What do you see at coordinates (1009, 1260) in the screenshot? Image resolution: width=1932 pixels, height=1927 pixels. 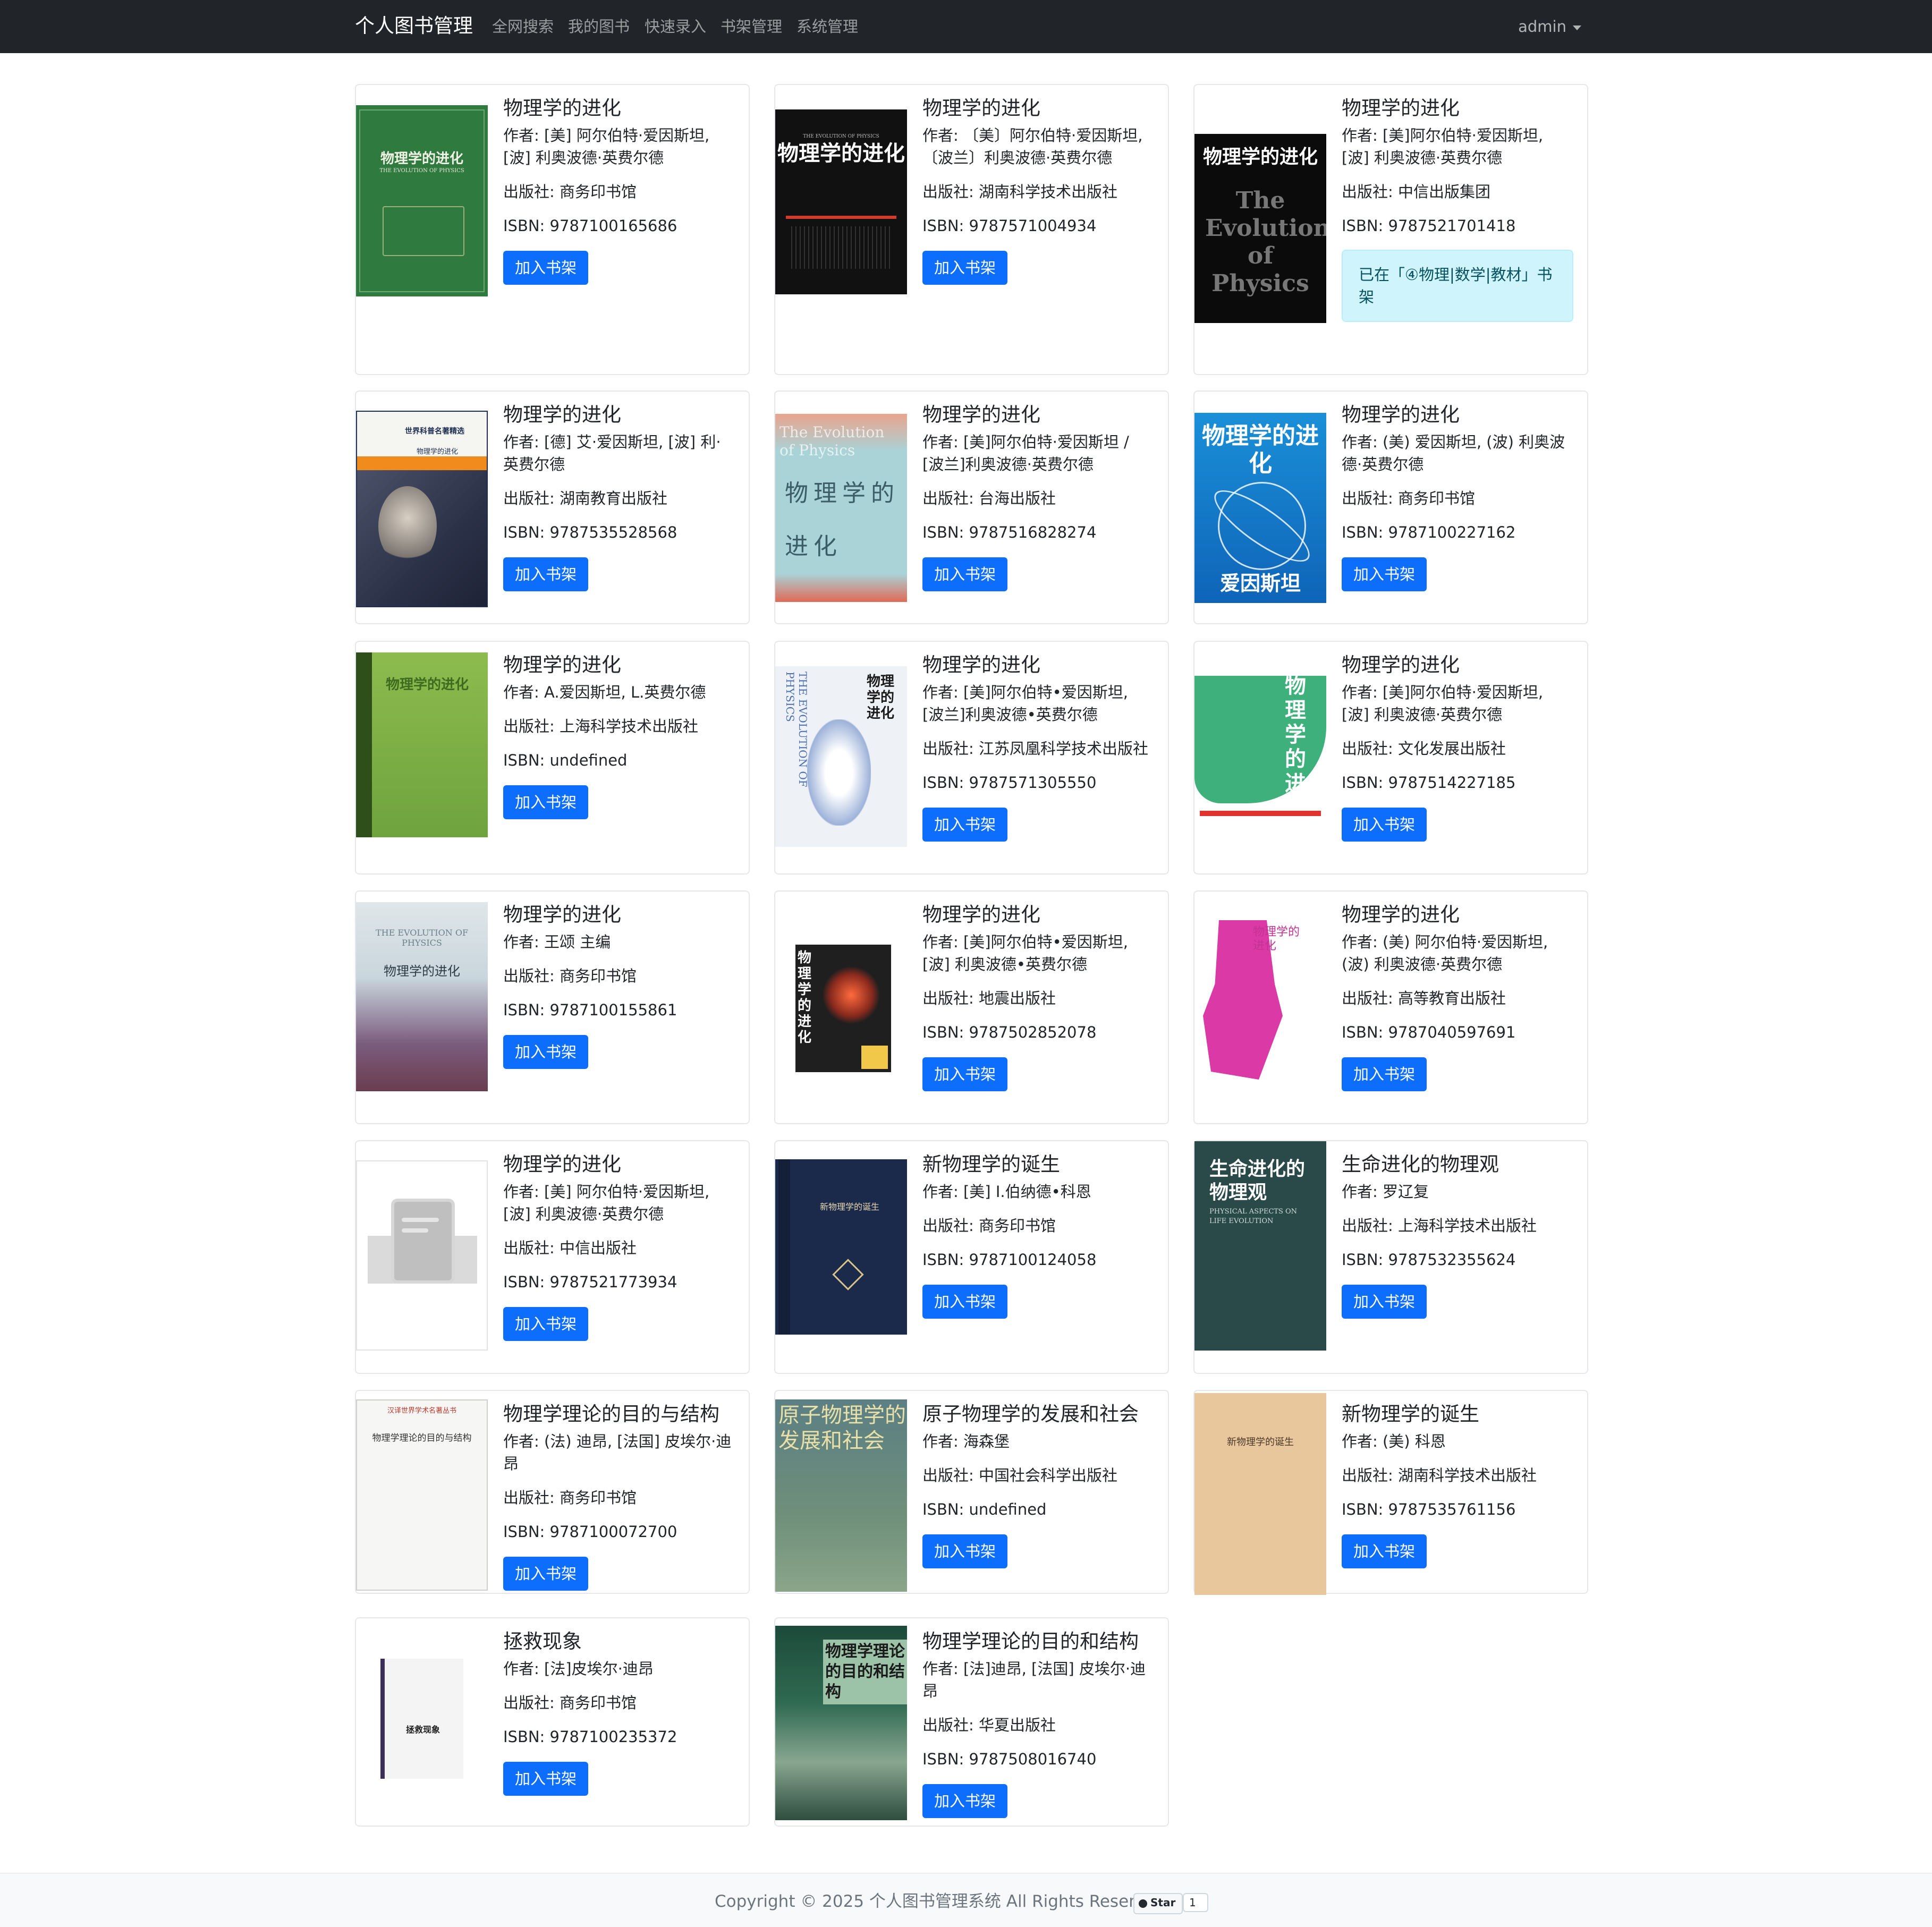 I see `book-isbn: ISBN: 9787100124058` at bounding box center [1009, 1260].